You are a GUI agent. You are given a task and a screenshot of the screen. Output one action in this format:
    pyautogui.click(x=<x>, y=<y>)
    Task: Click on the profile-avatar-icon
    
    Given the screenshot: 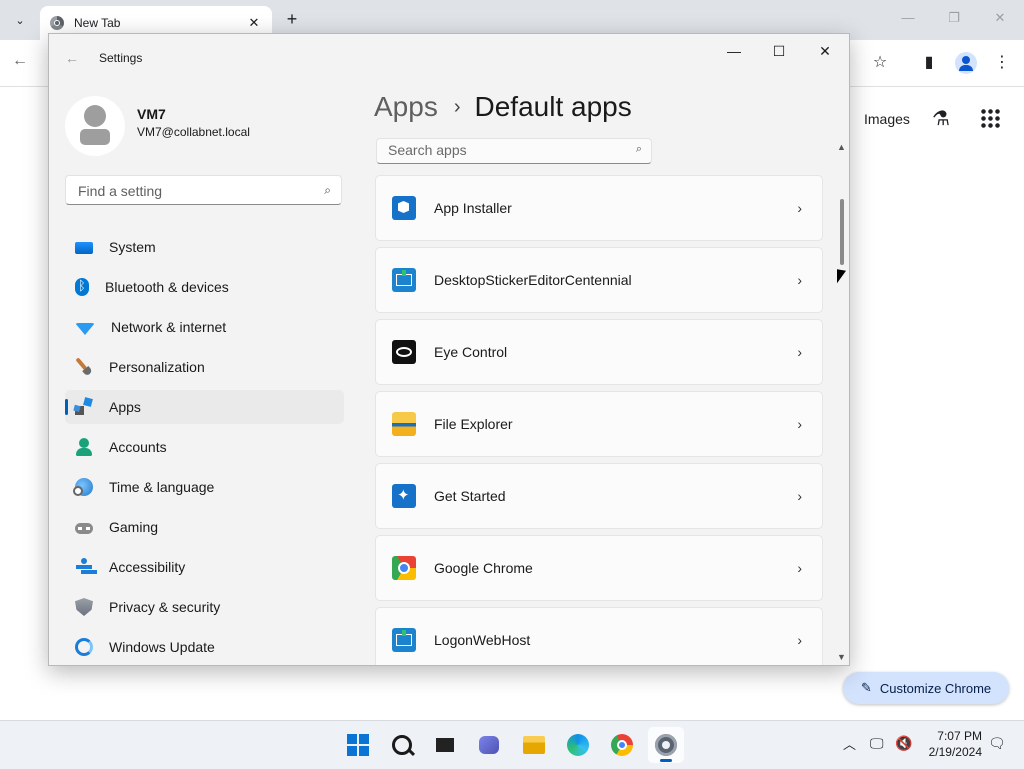 What is the action you would take?
    pyautogui.click(x=966, y=63)
    